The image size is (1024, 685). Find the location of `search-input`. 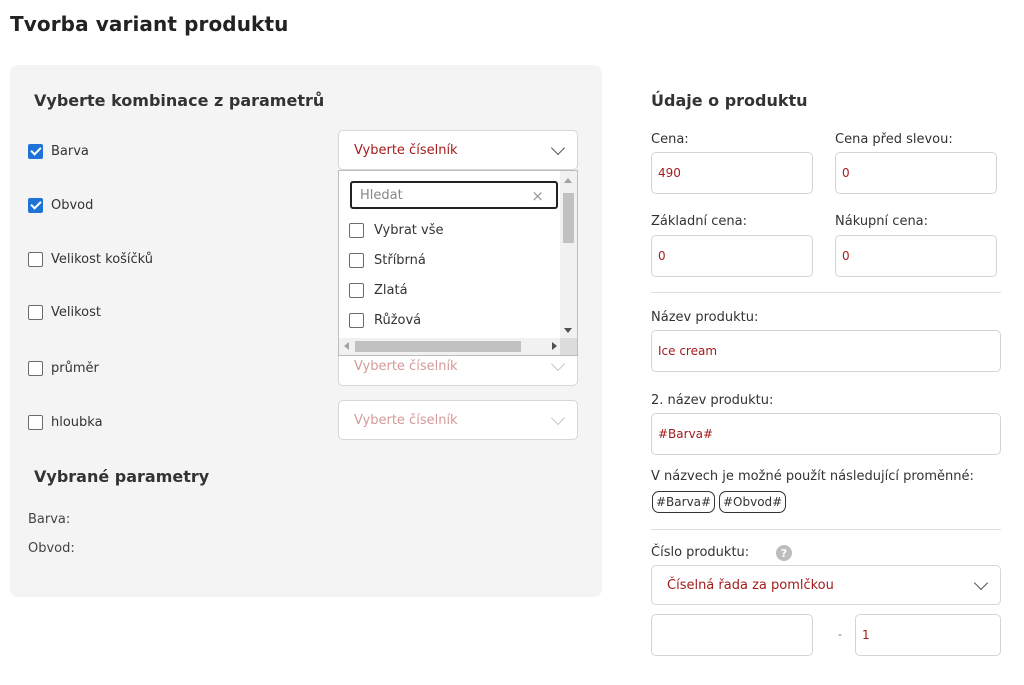

search-input is located at coordinates (445, 195).